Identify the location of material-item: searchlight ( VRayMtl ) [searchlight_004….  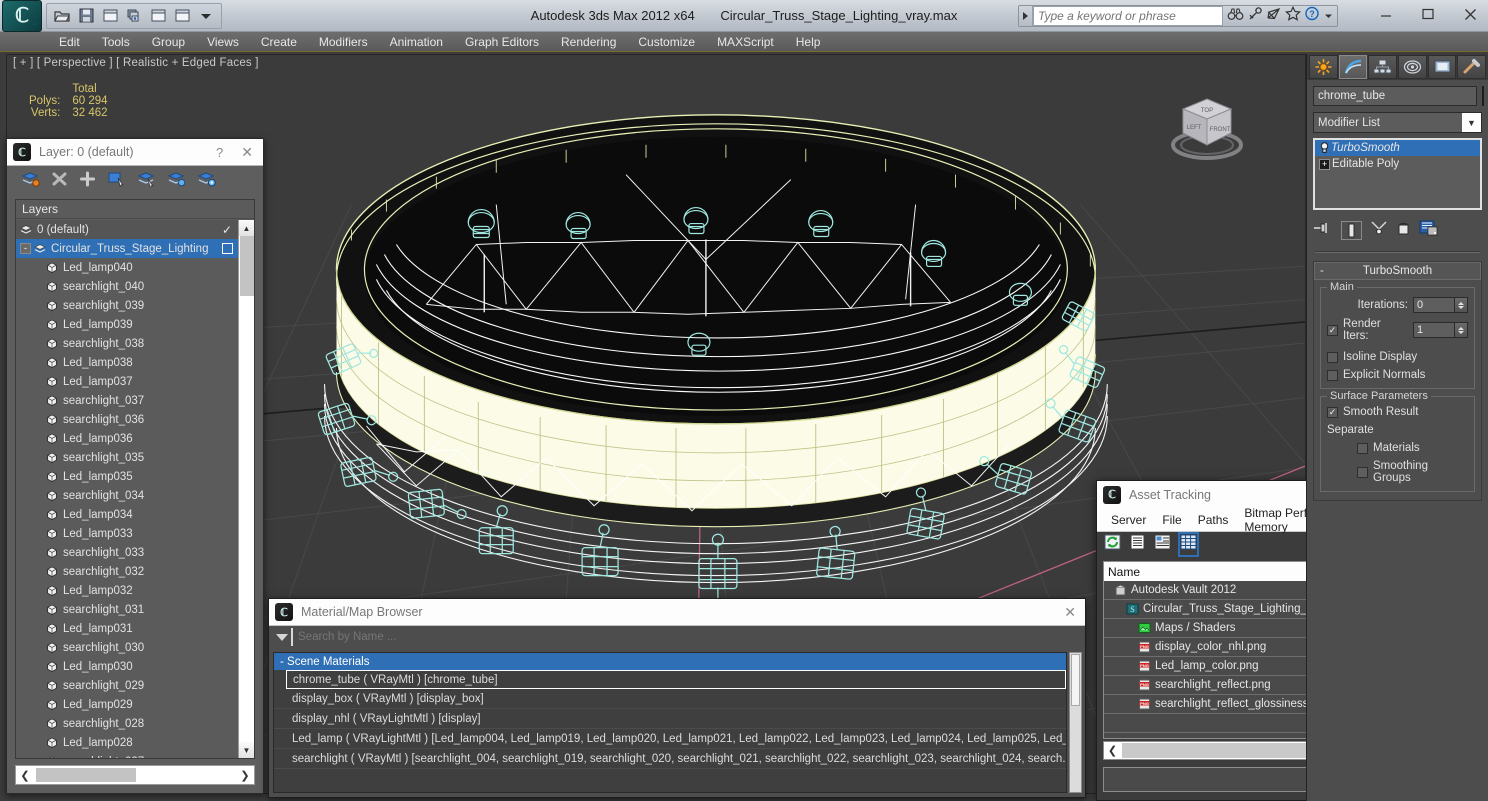
(670, 759).